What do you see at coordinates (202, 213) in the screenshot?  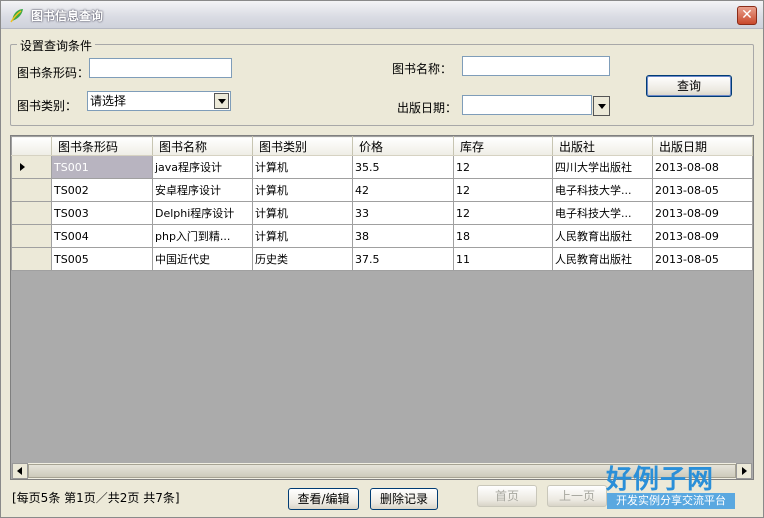 I see `table-cell: Delphi程序设计` at bounding box center [202, 213].